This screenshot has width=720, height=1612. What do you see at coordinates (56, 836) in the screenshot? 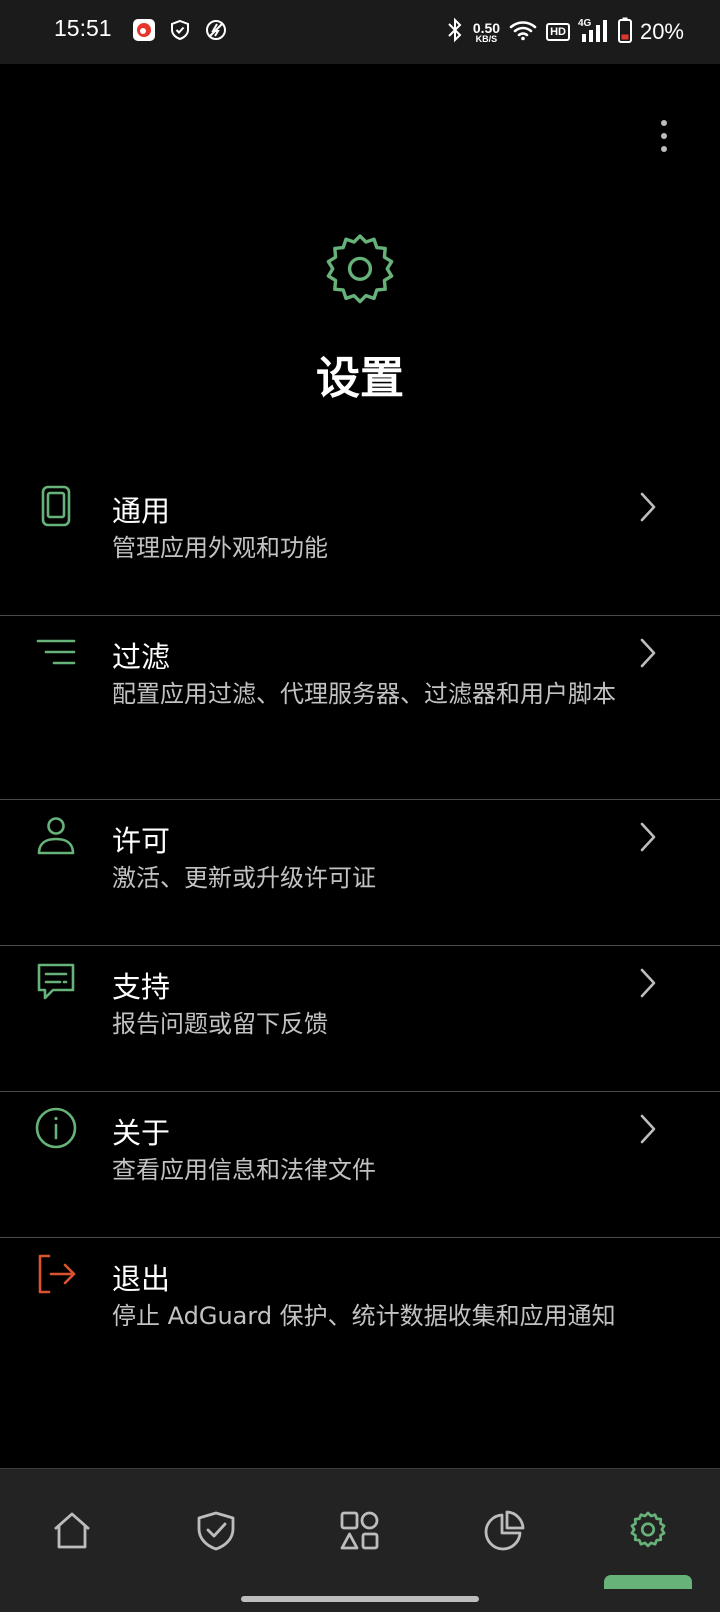
I see `user-icon` at bounding box center [56, 836].